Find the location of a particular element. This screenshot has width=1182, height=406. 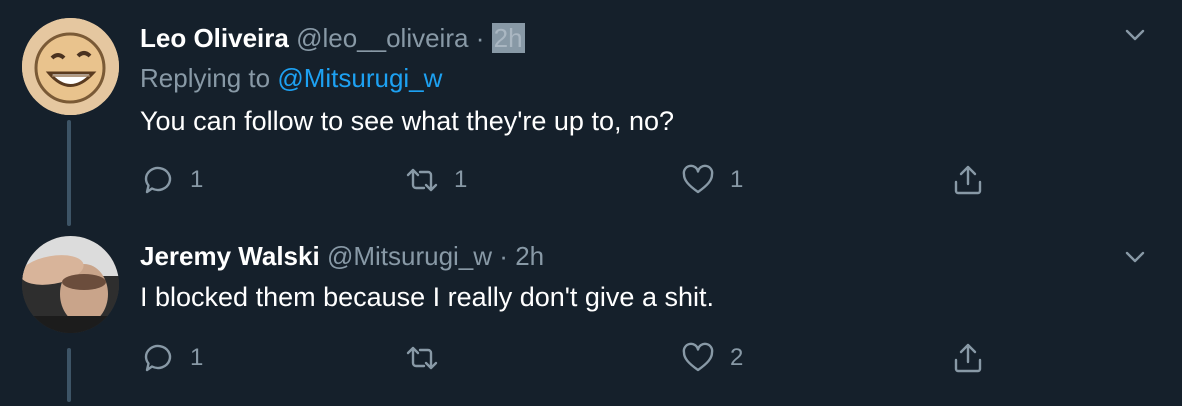

display-name: Leo Oliveira is located at coordinates (214, 38).